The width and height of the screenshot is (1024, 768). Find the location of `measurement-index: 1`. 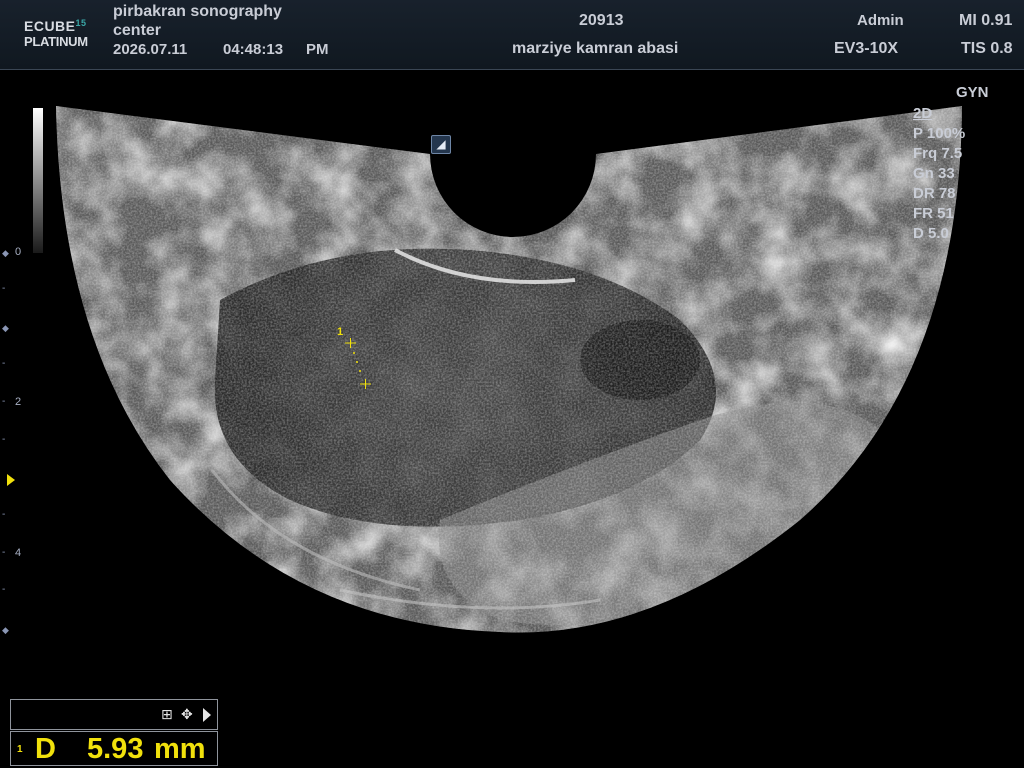

measurement-index: 1 is located at coordinates (20, 749).